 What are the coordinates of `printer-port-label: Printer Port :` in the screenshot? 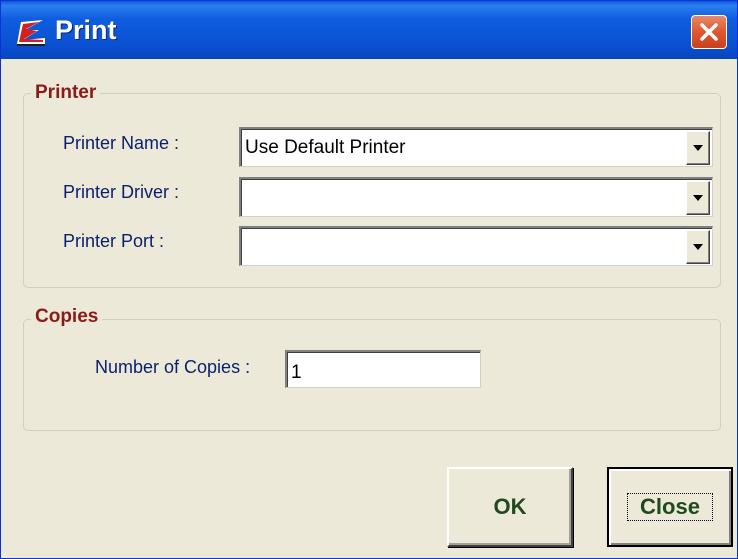 It's located at (114, 241).